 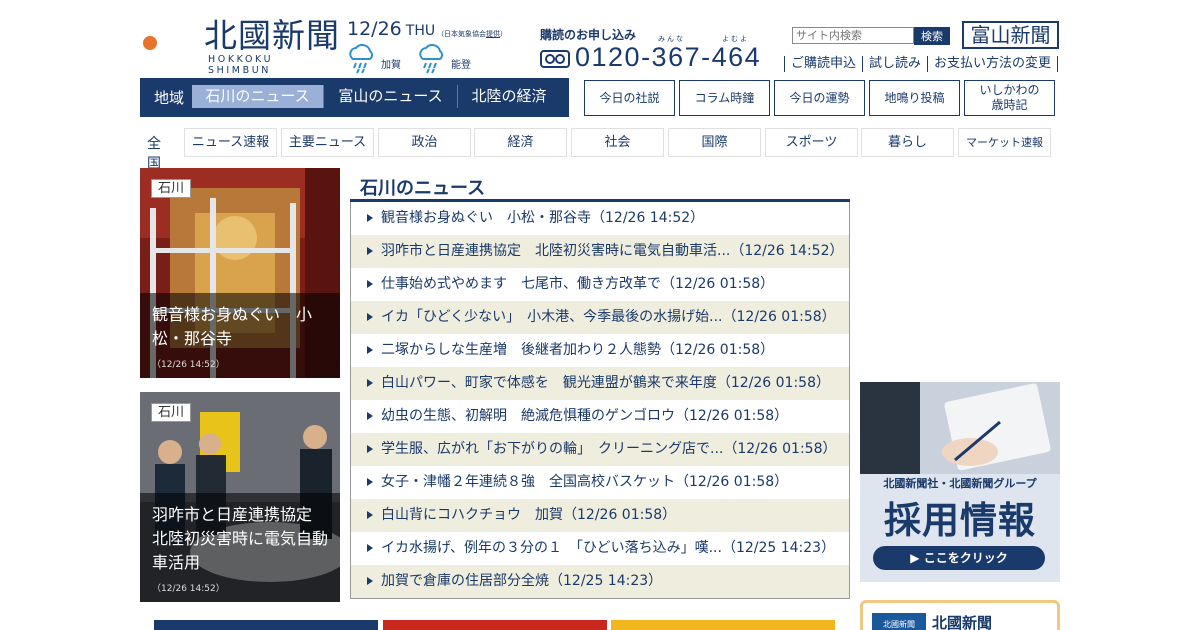 I want to click on seasonal-calendar-button: いしかわの 歳時記, so click(x=1009, y=98).